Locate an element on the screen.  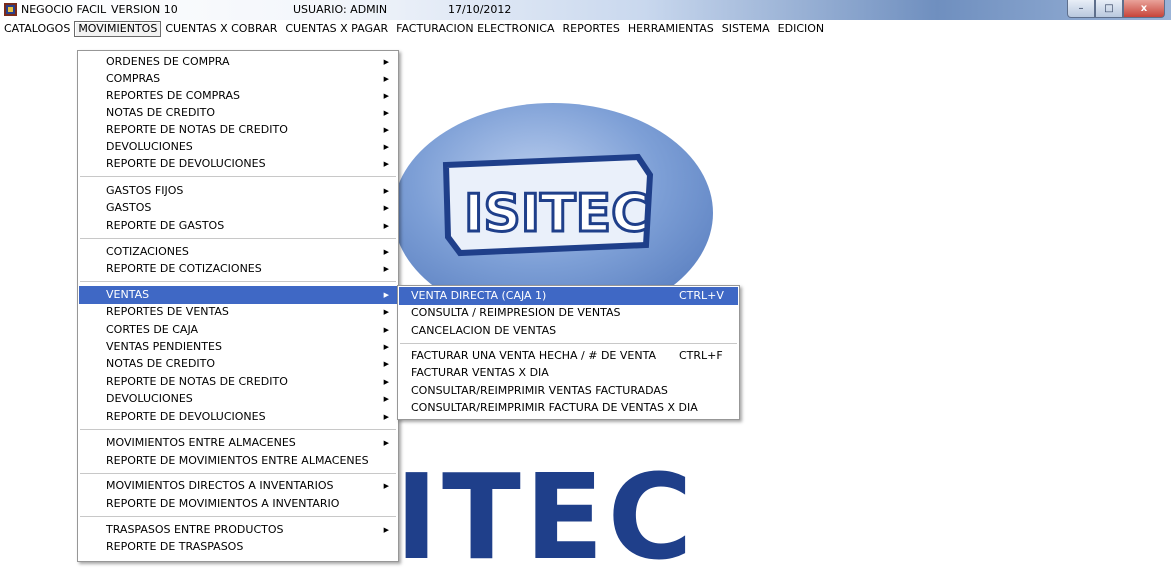
menu-item-reporte-de-movimientos-entre-almacenes: REPORTE DE MOVIMIENTOS ENTRE ALMACENES is located at coordinates (238, 461).